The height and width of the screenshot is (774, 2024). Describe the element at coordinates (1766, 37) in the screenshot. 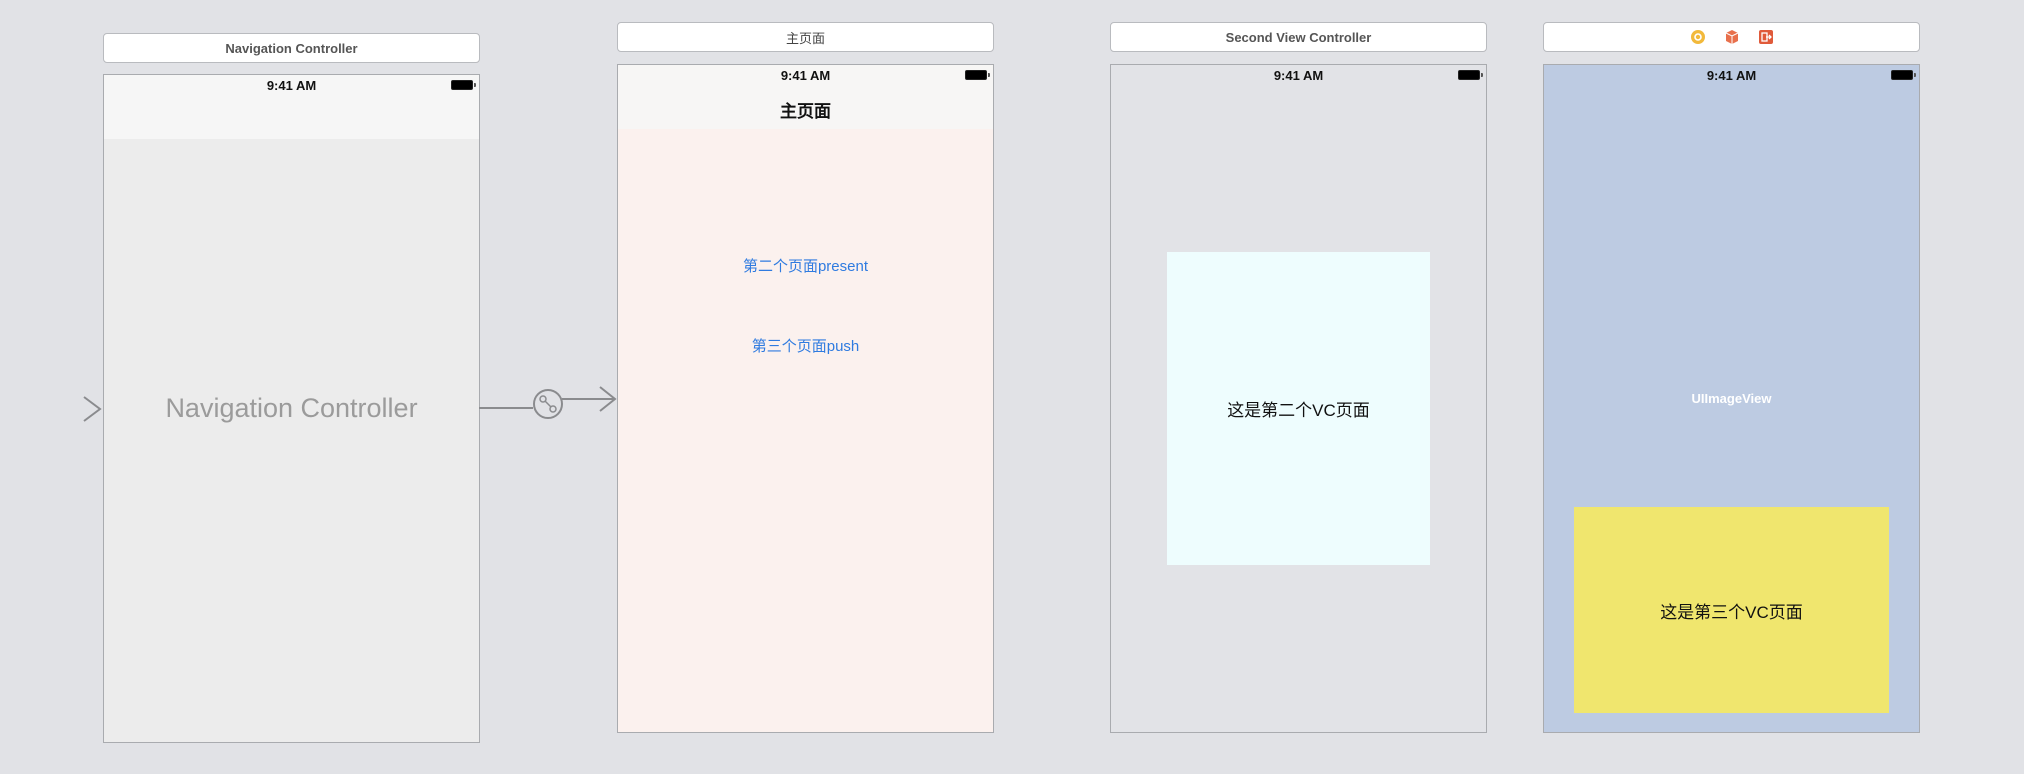

I see `exit-icon` at that location.